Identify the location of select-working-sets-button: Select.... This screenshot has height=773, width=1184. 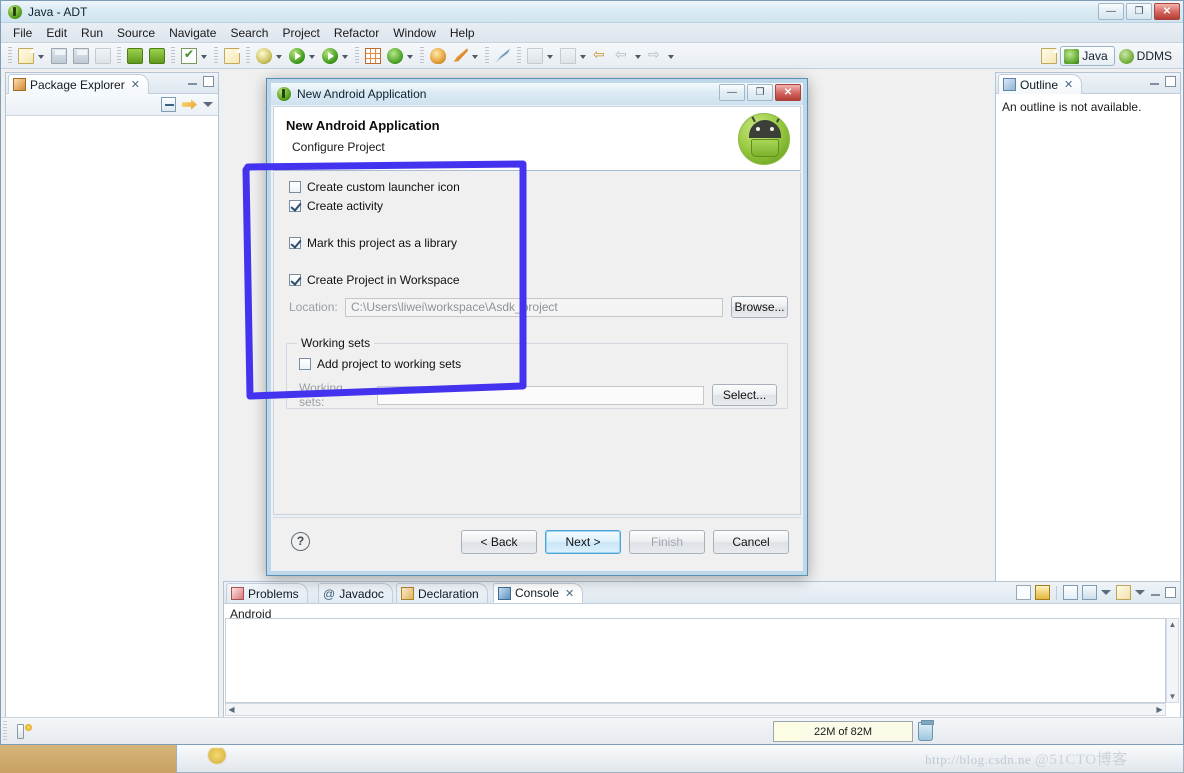
(744, 395).